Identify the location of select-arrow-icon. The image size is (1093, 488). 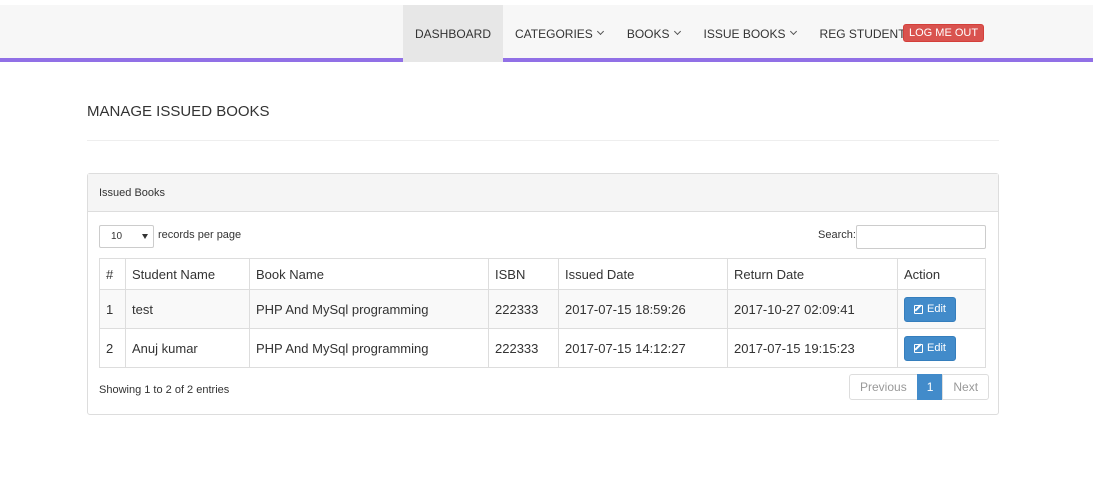
(145, 236).